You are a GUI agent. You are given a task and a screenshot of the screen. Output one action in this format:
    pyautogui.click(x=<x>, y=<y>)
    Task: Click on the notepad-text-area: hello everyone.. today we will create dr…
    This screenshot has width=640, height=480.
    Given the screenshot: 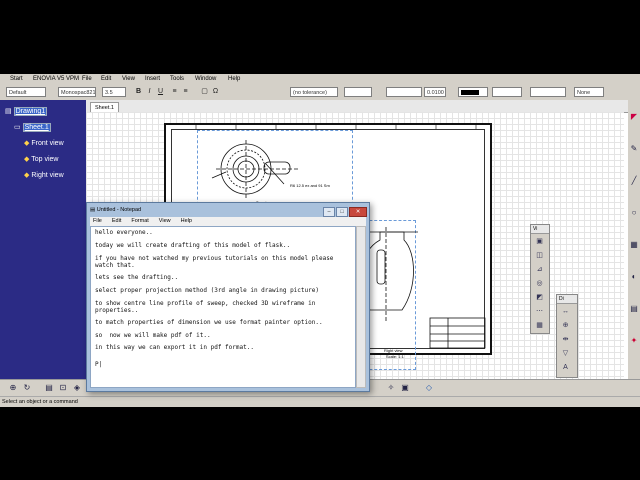 What is the action you would take?
    pyautogui.click(x=223, y=307)
    